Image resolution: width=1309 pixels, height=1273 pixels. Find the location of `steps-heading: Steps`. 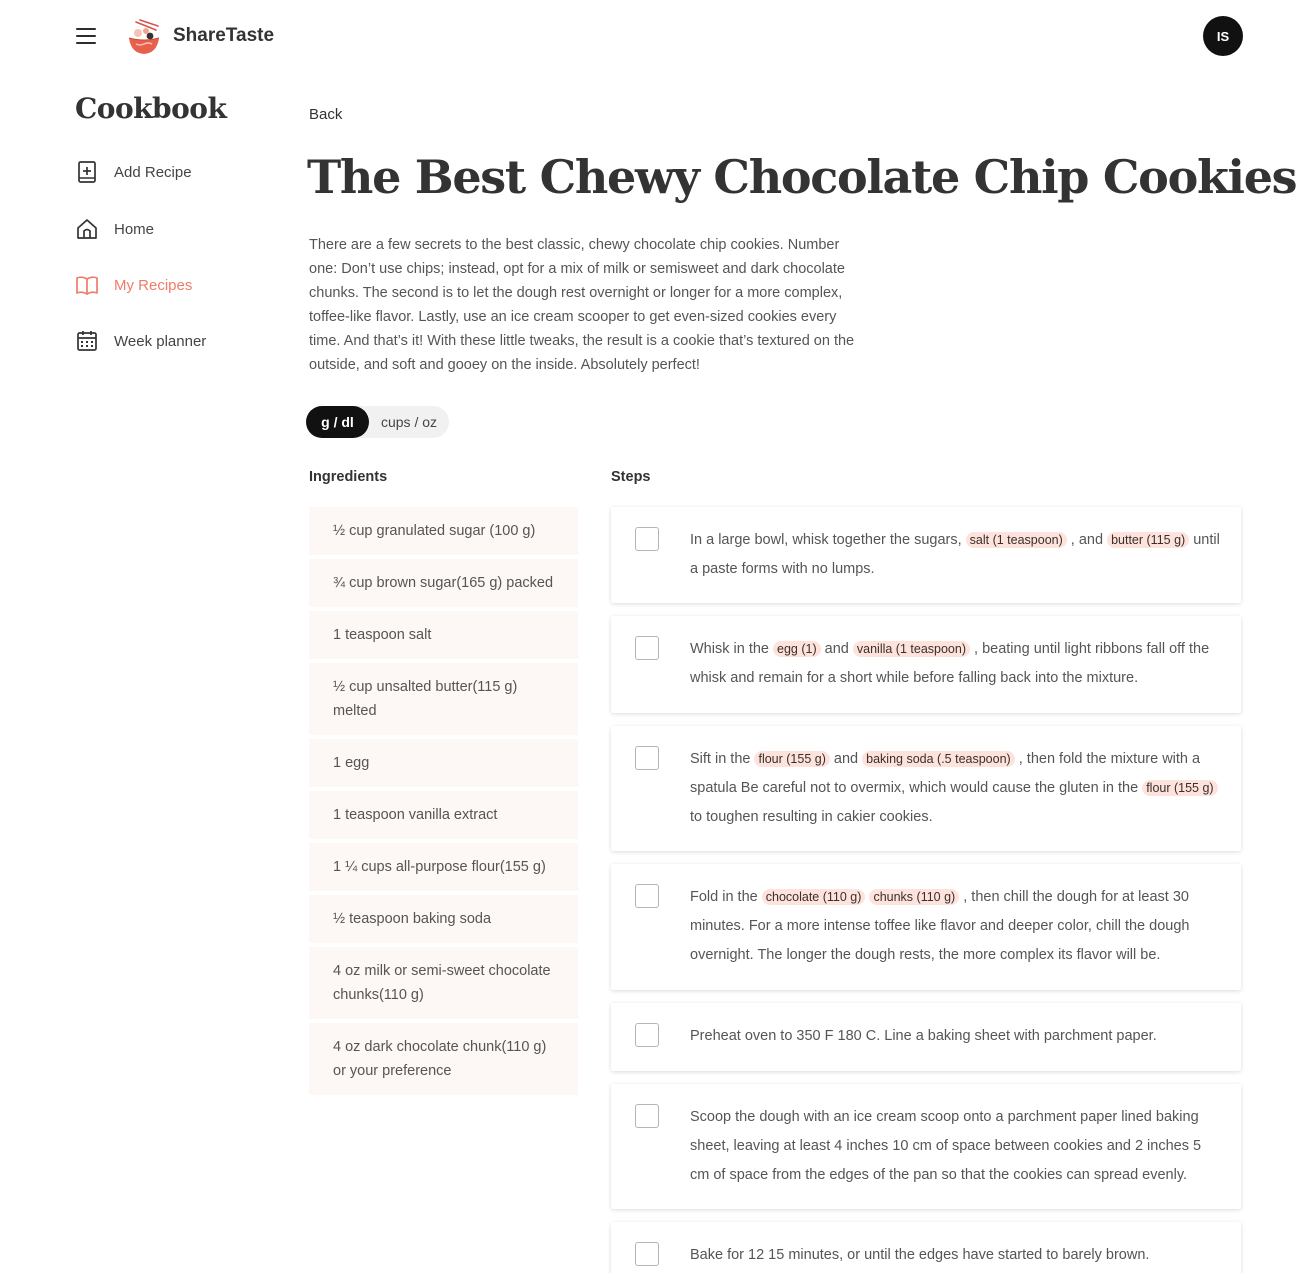

steps-heading: Steps is located at coordinates (631, 477).